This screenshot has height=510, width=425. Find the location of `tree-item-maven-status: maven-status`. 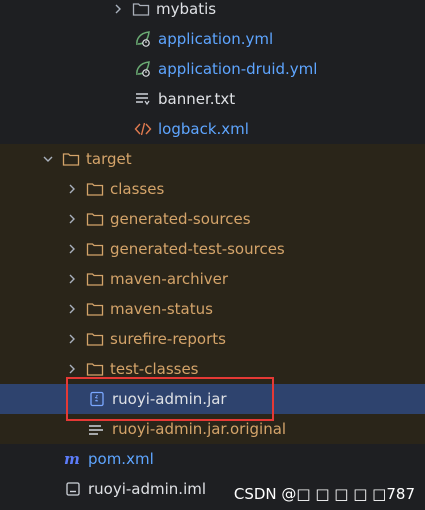

tree-item-maven-status: maven-status is located at coordinates (212, 309).